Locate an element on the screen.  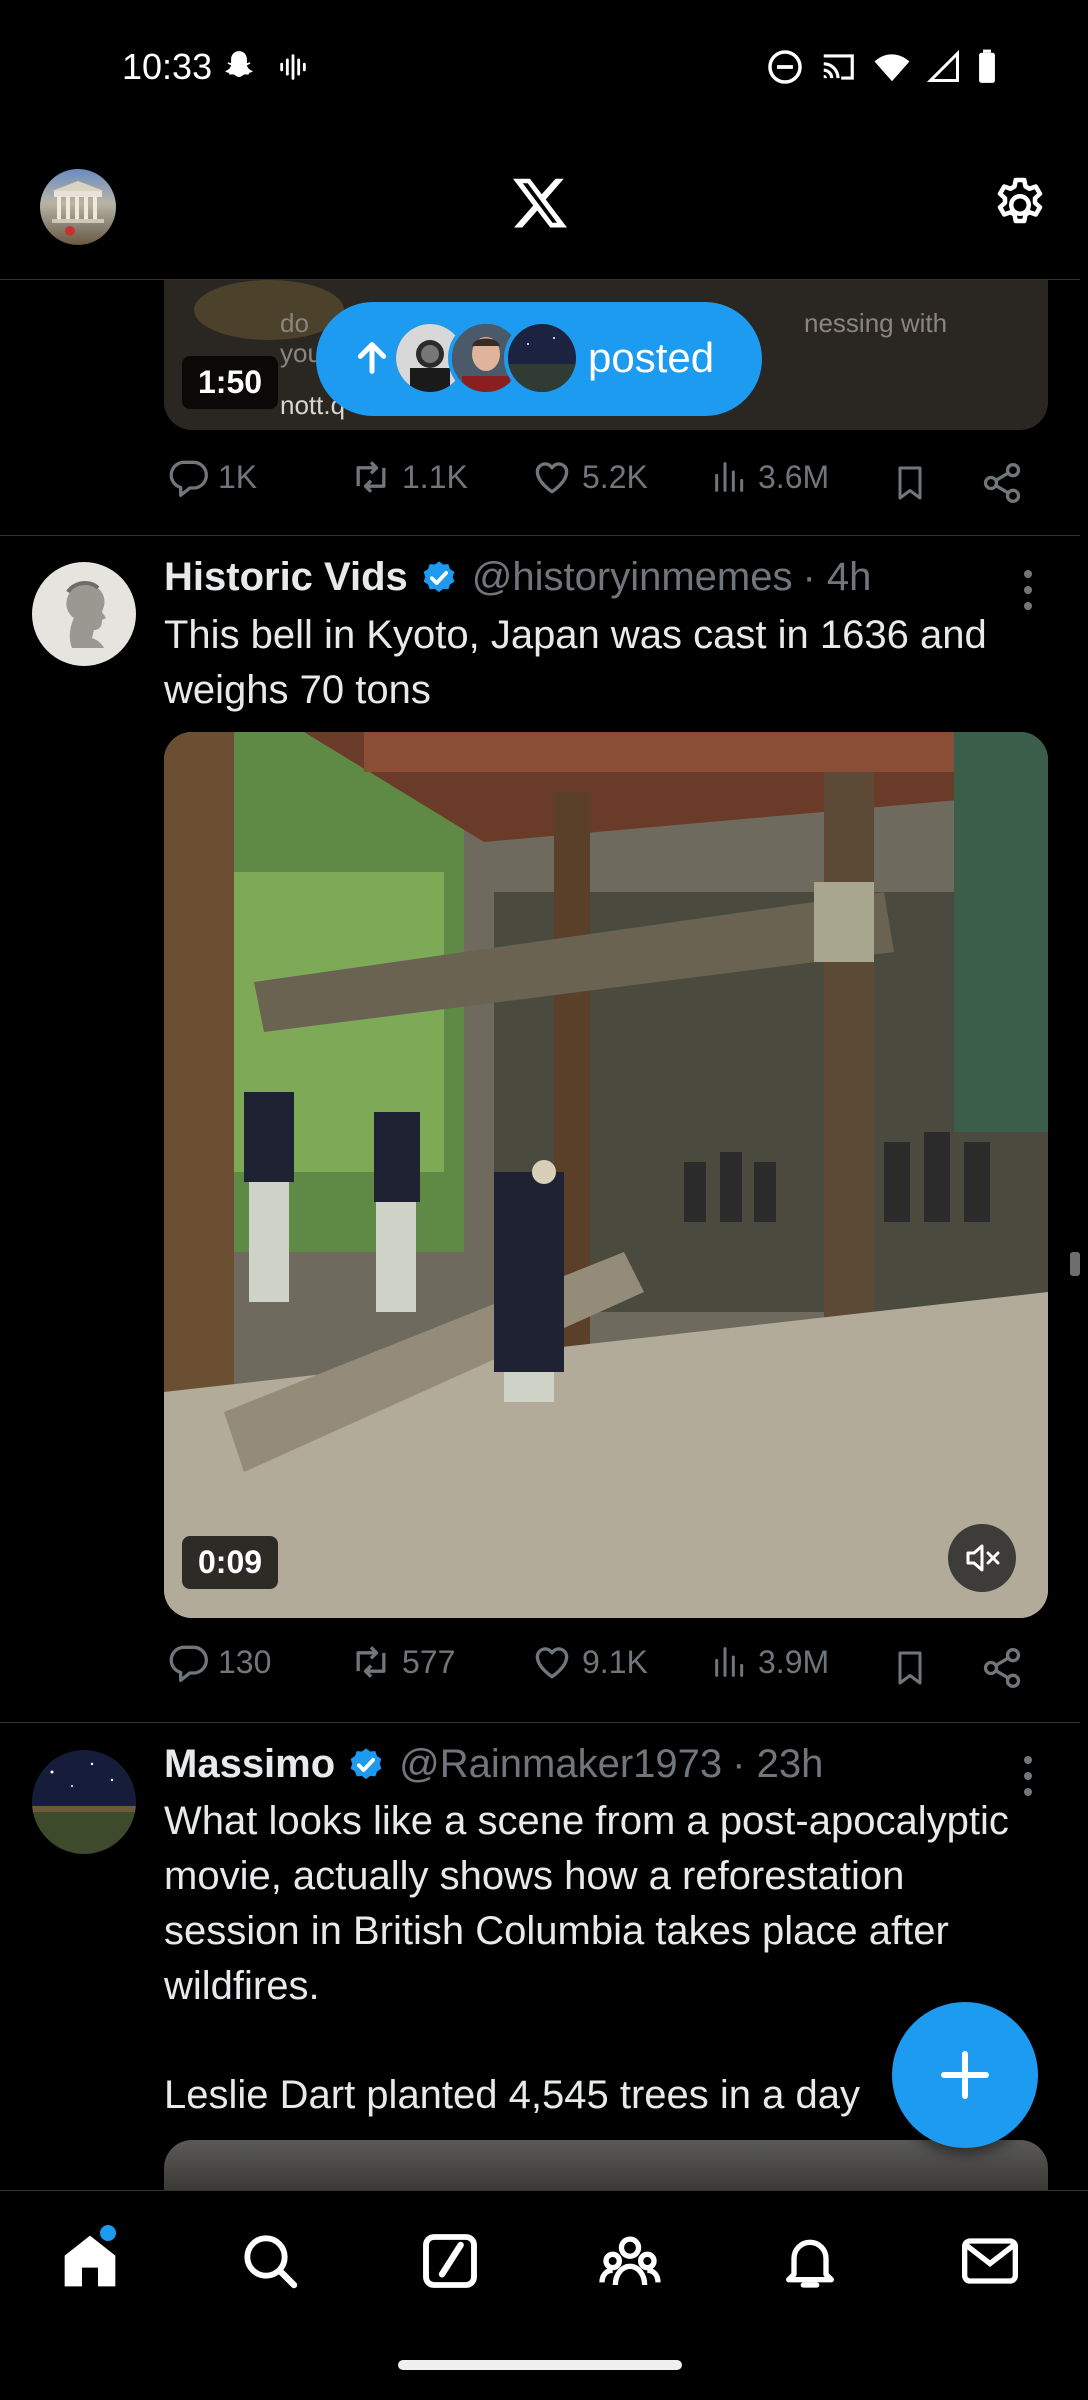
x-logo-icon is located at coordinates (540, 203).